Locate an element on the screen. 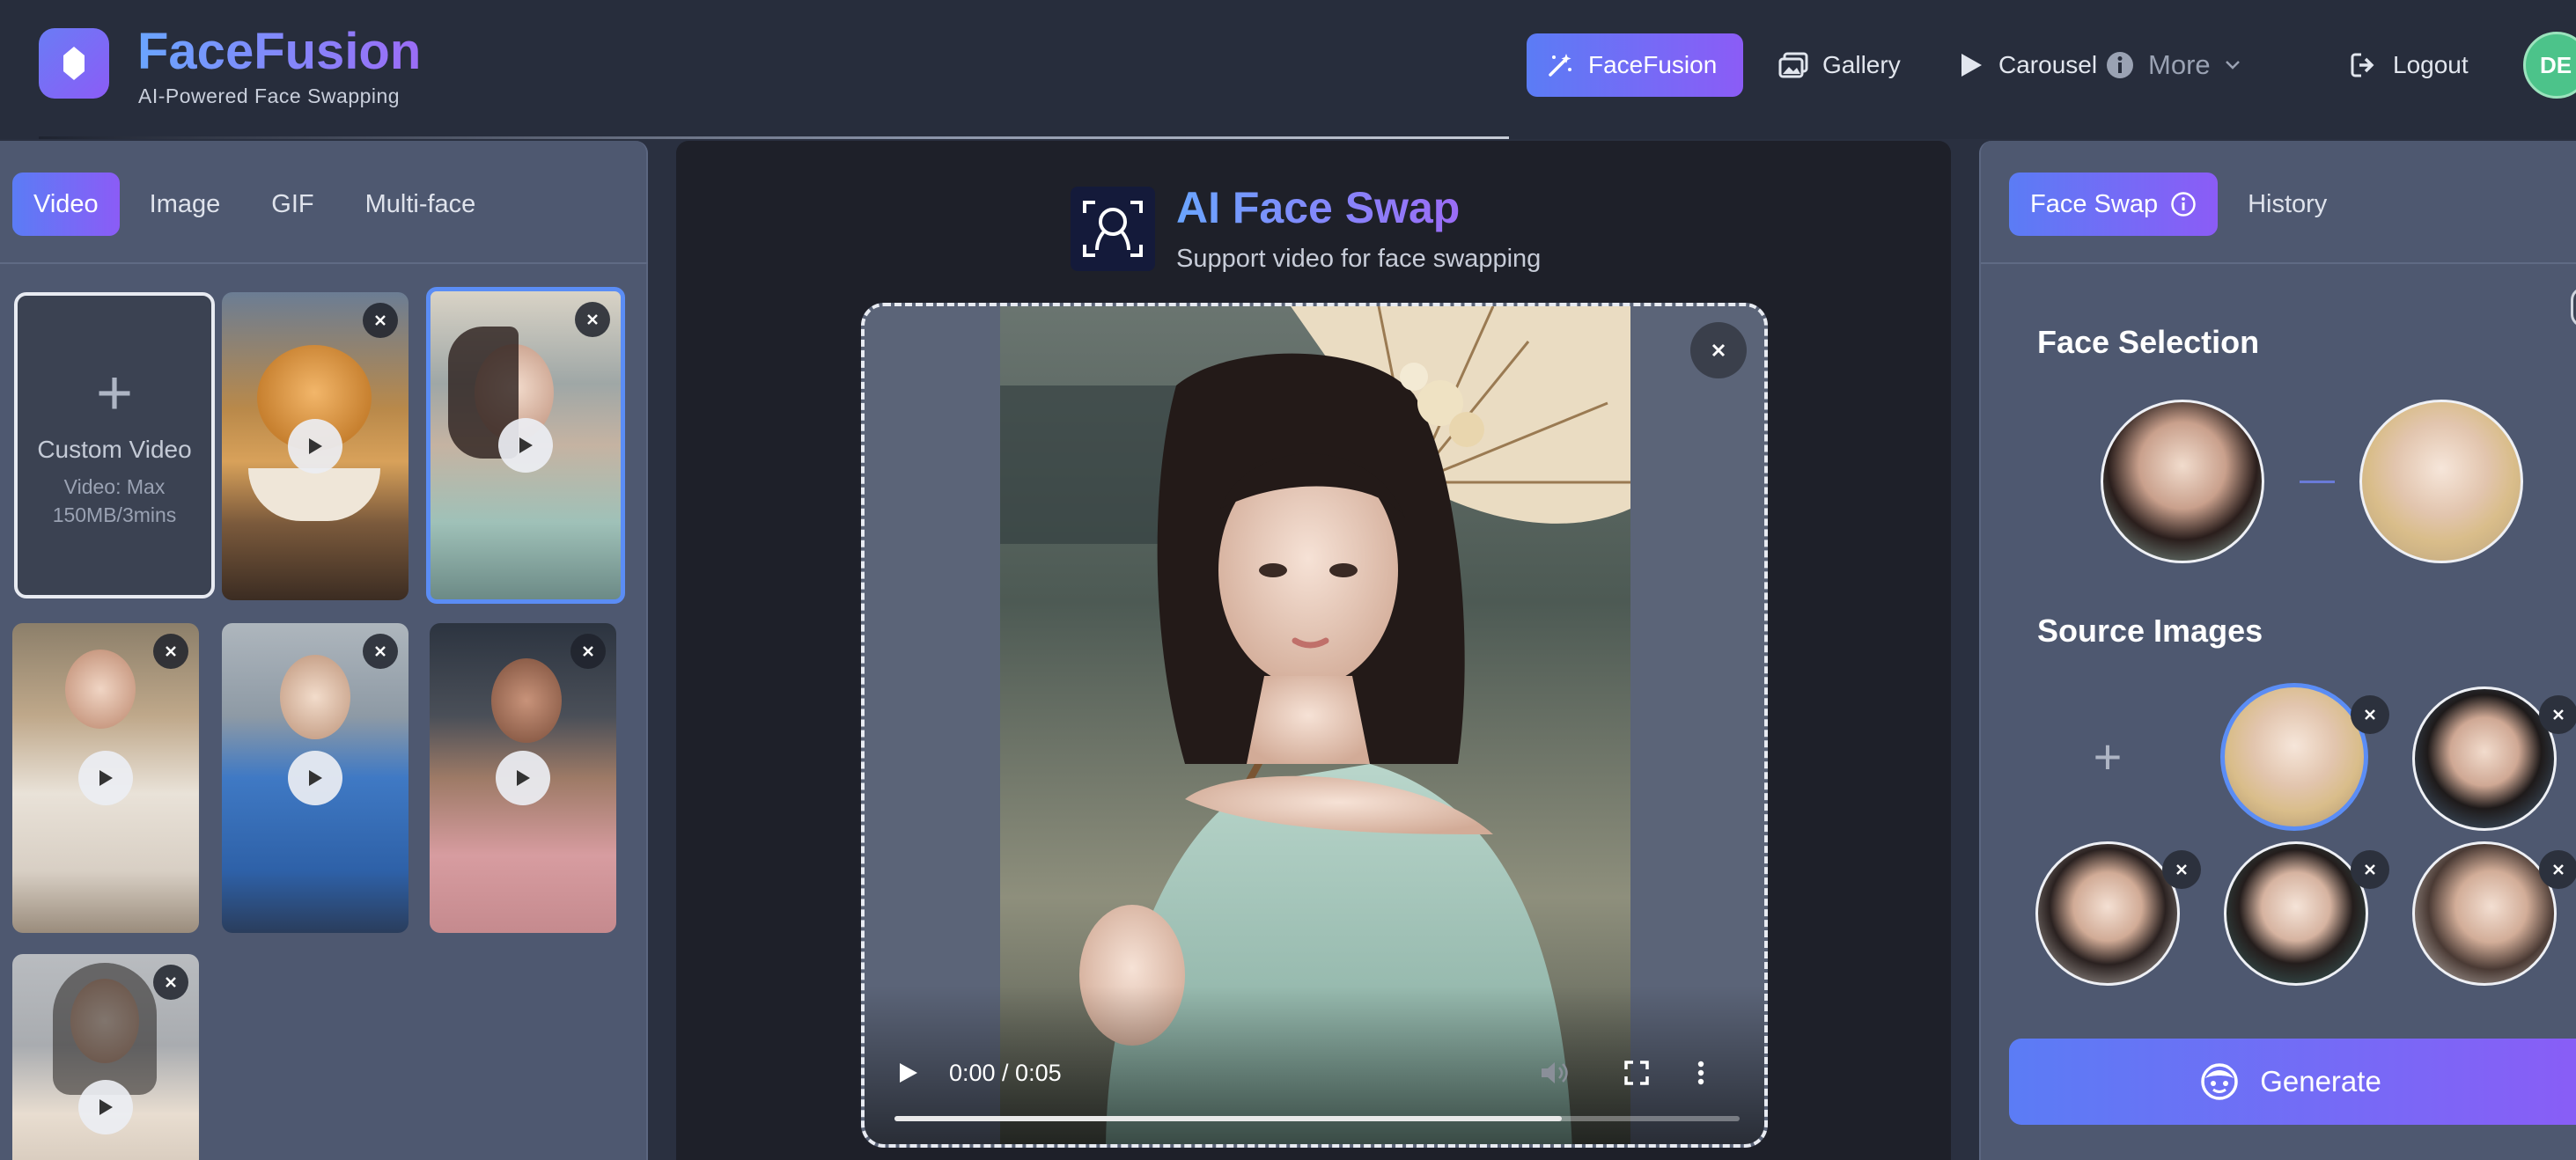 Image resolution: width=2576 pixels, height=1160 pixels. nav-gallery-label: Gallery is located at coordinates (1862, 65).